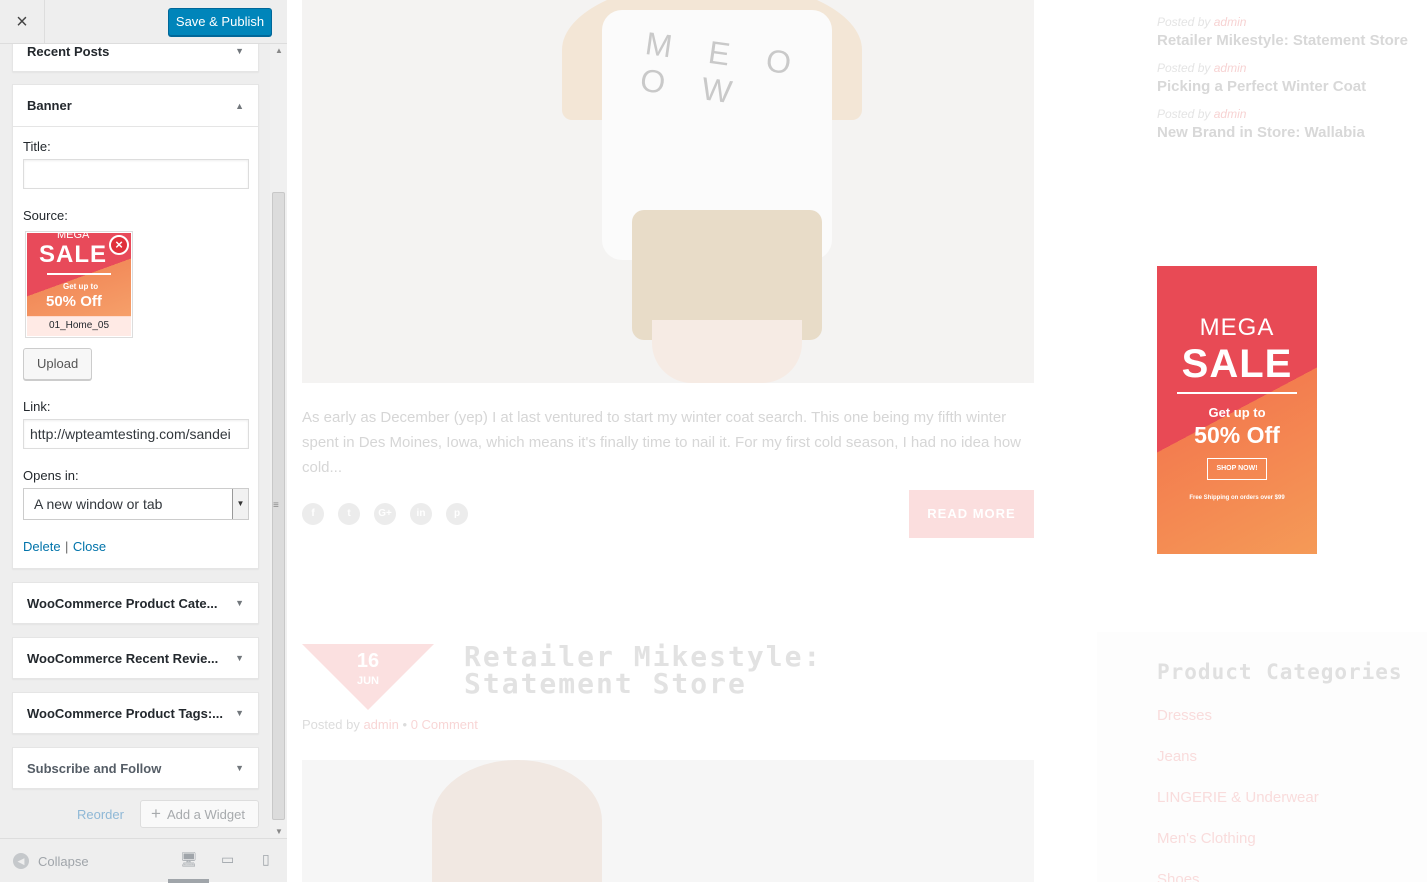  I want to click on title-input, so click(136, 174).